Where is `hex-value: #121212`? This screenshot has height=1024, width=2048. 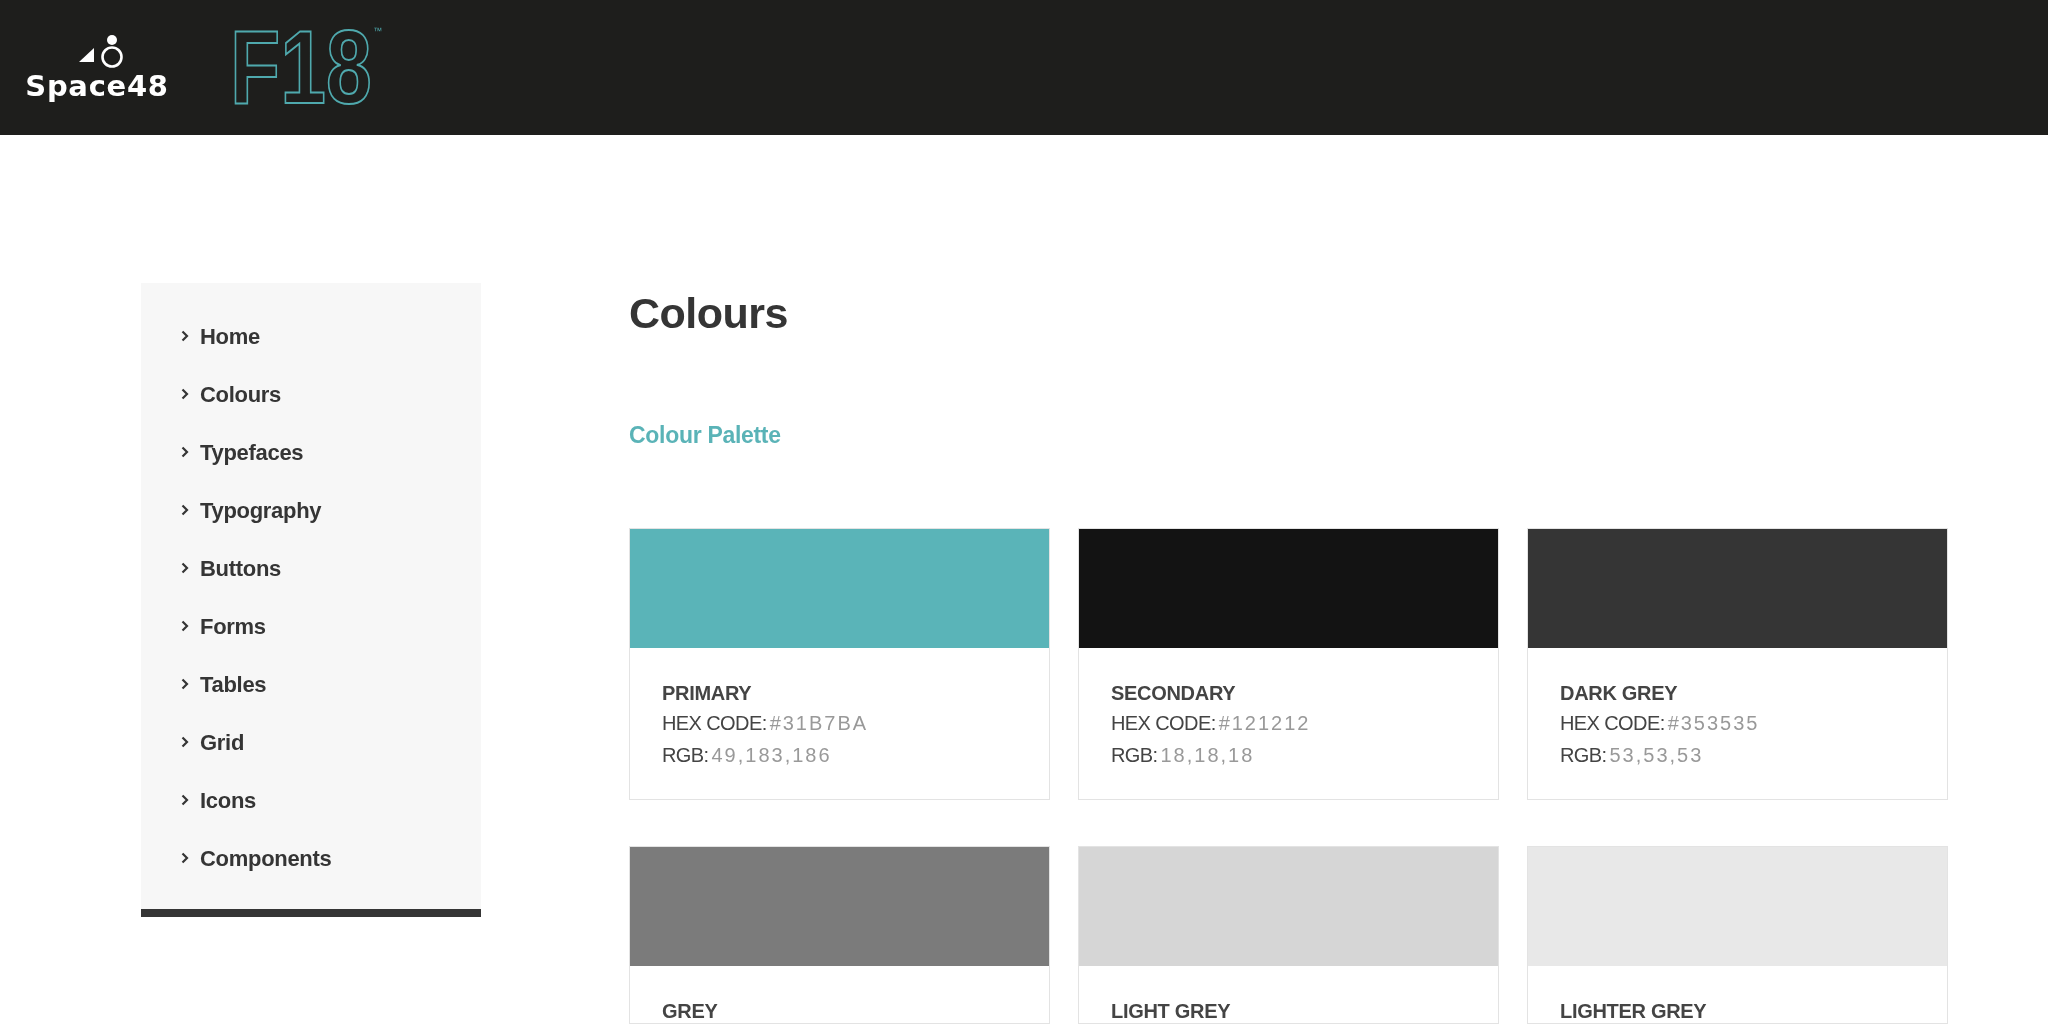
hex-value: #121212 is located at coordinates (1264, 723).